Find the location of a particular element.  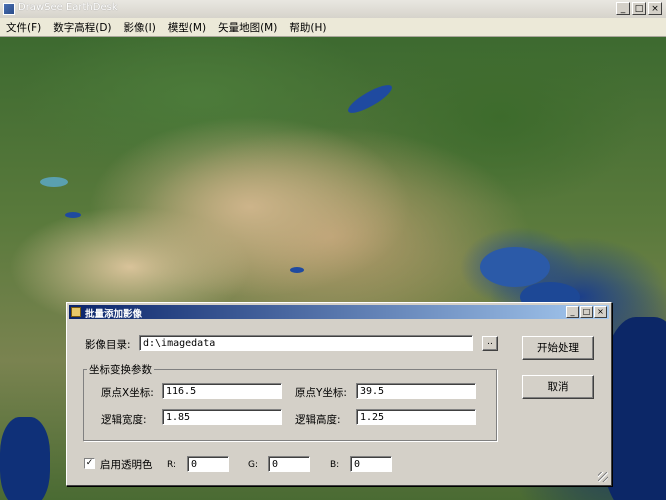

menu-bar: 文件(F) 数字高程(D) 影像(I) 模型(M) 矢量地图(M) 帮助(H) is located at coordinates (333, 27).